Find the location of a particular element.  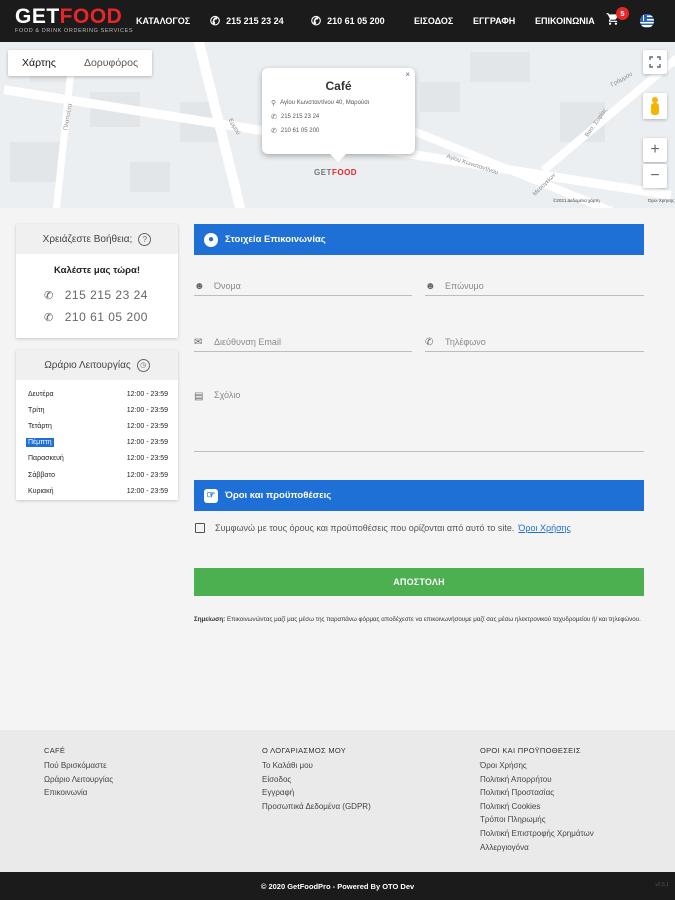

terms-of-use-link: Όροι Χρήσης is located at coordinates (544, 528).